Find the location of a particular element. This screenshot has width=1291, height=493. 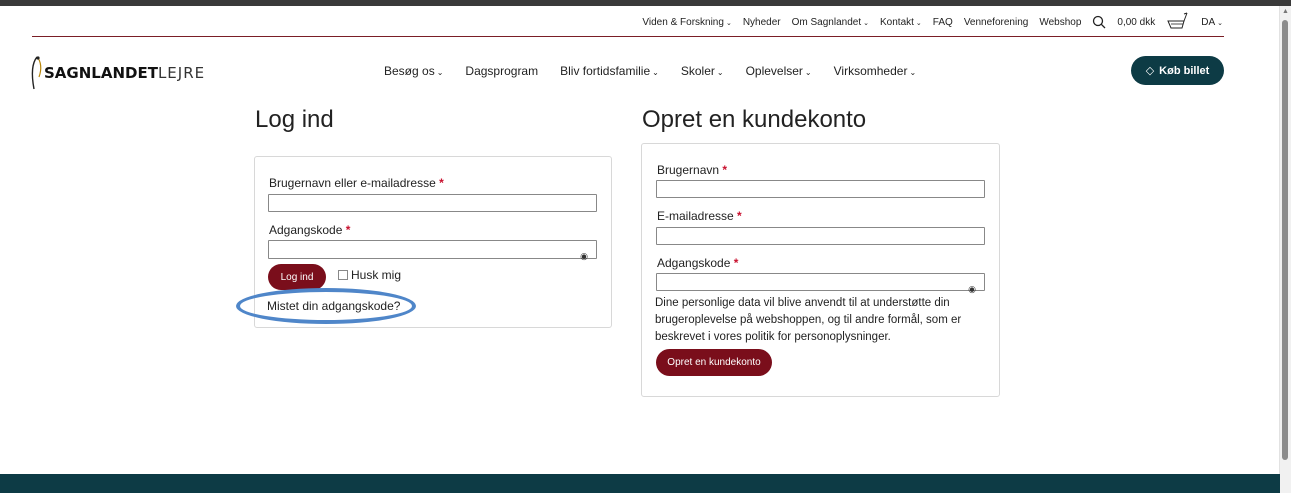

cart-icon is located at coordinates (1178, 22).